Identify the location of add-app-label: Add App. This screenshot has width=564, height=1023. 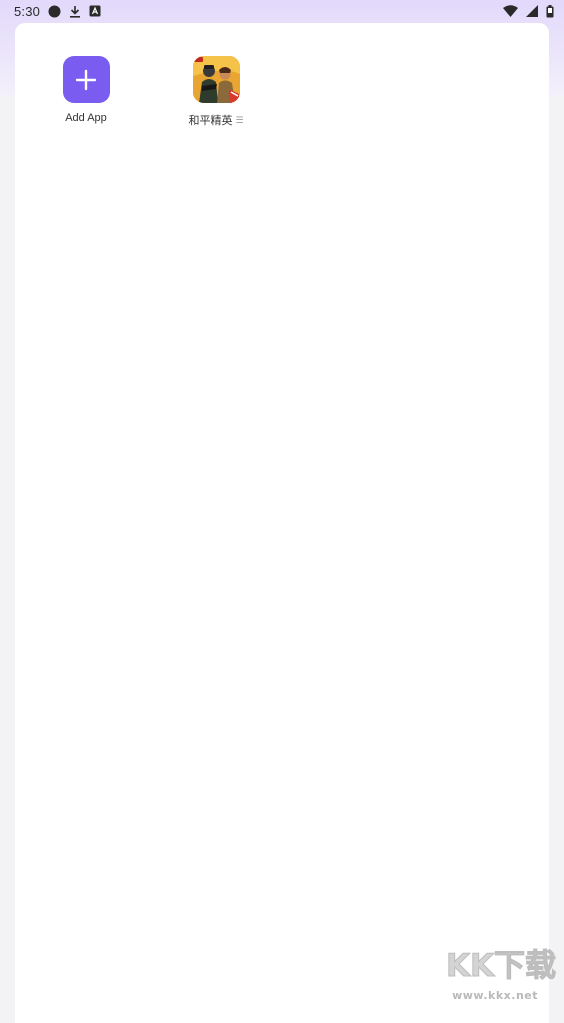
(86, 118).